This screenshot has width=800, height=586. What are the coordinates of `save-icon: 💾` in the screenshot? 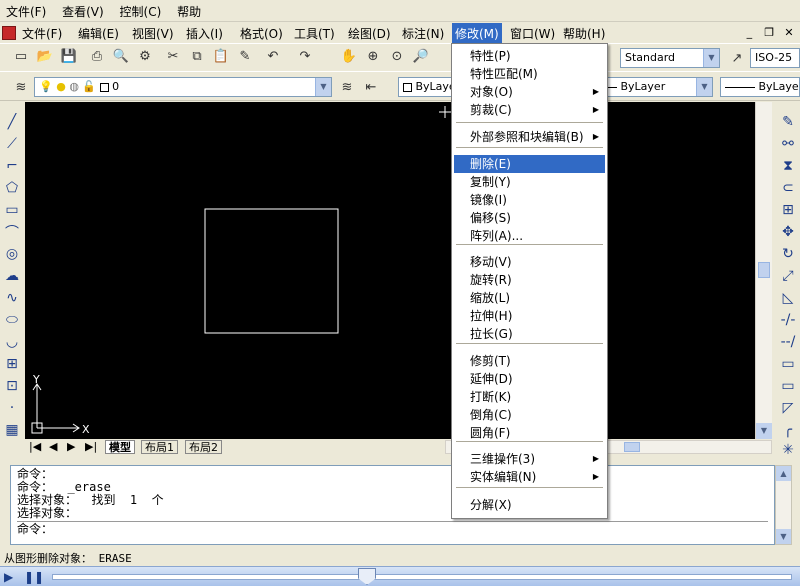 It's located at (69, 56).